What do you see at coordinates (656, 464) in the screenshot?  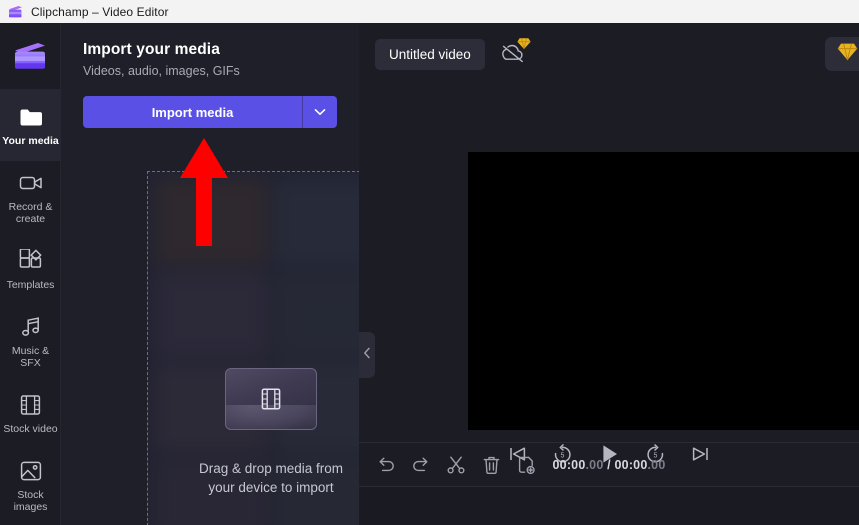 I see `total-time-frac: .00` at bounding box center [656, 464].